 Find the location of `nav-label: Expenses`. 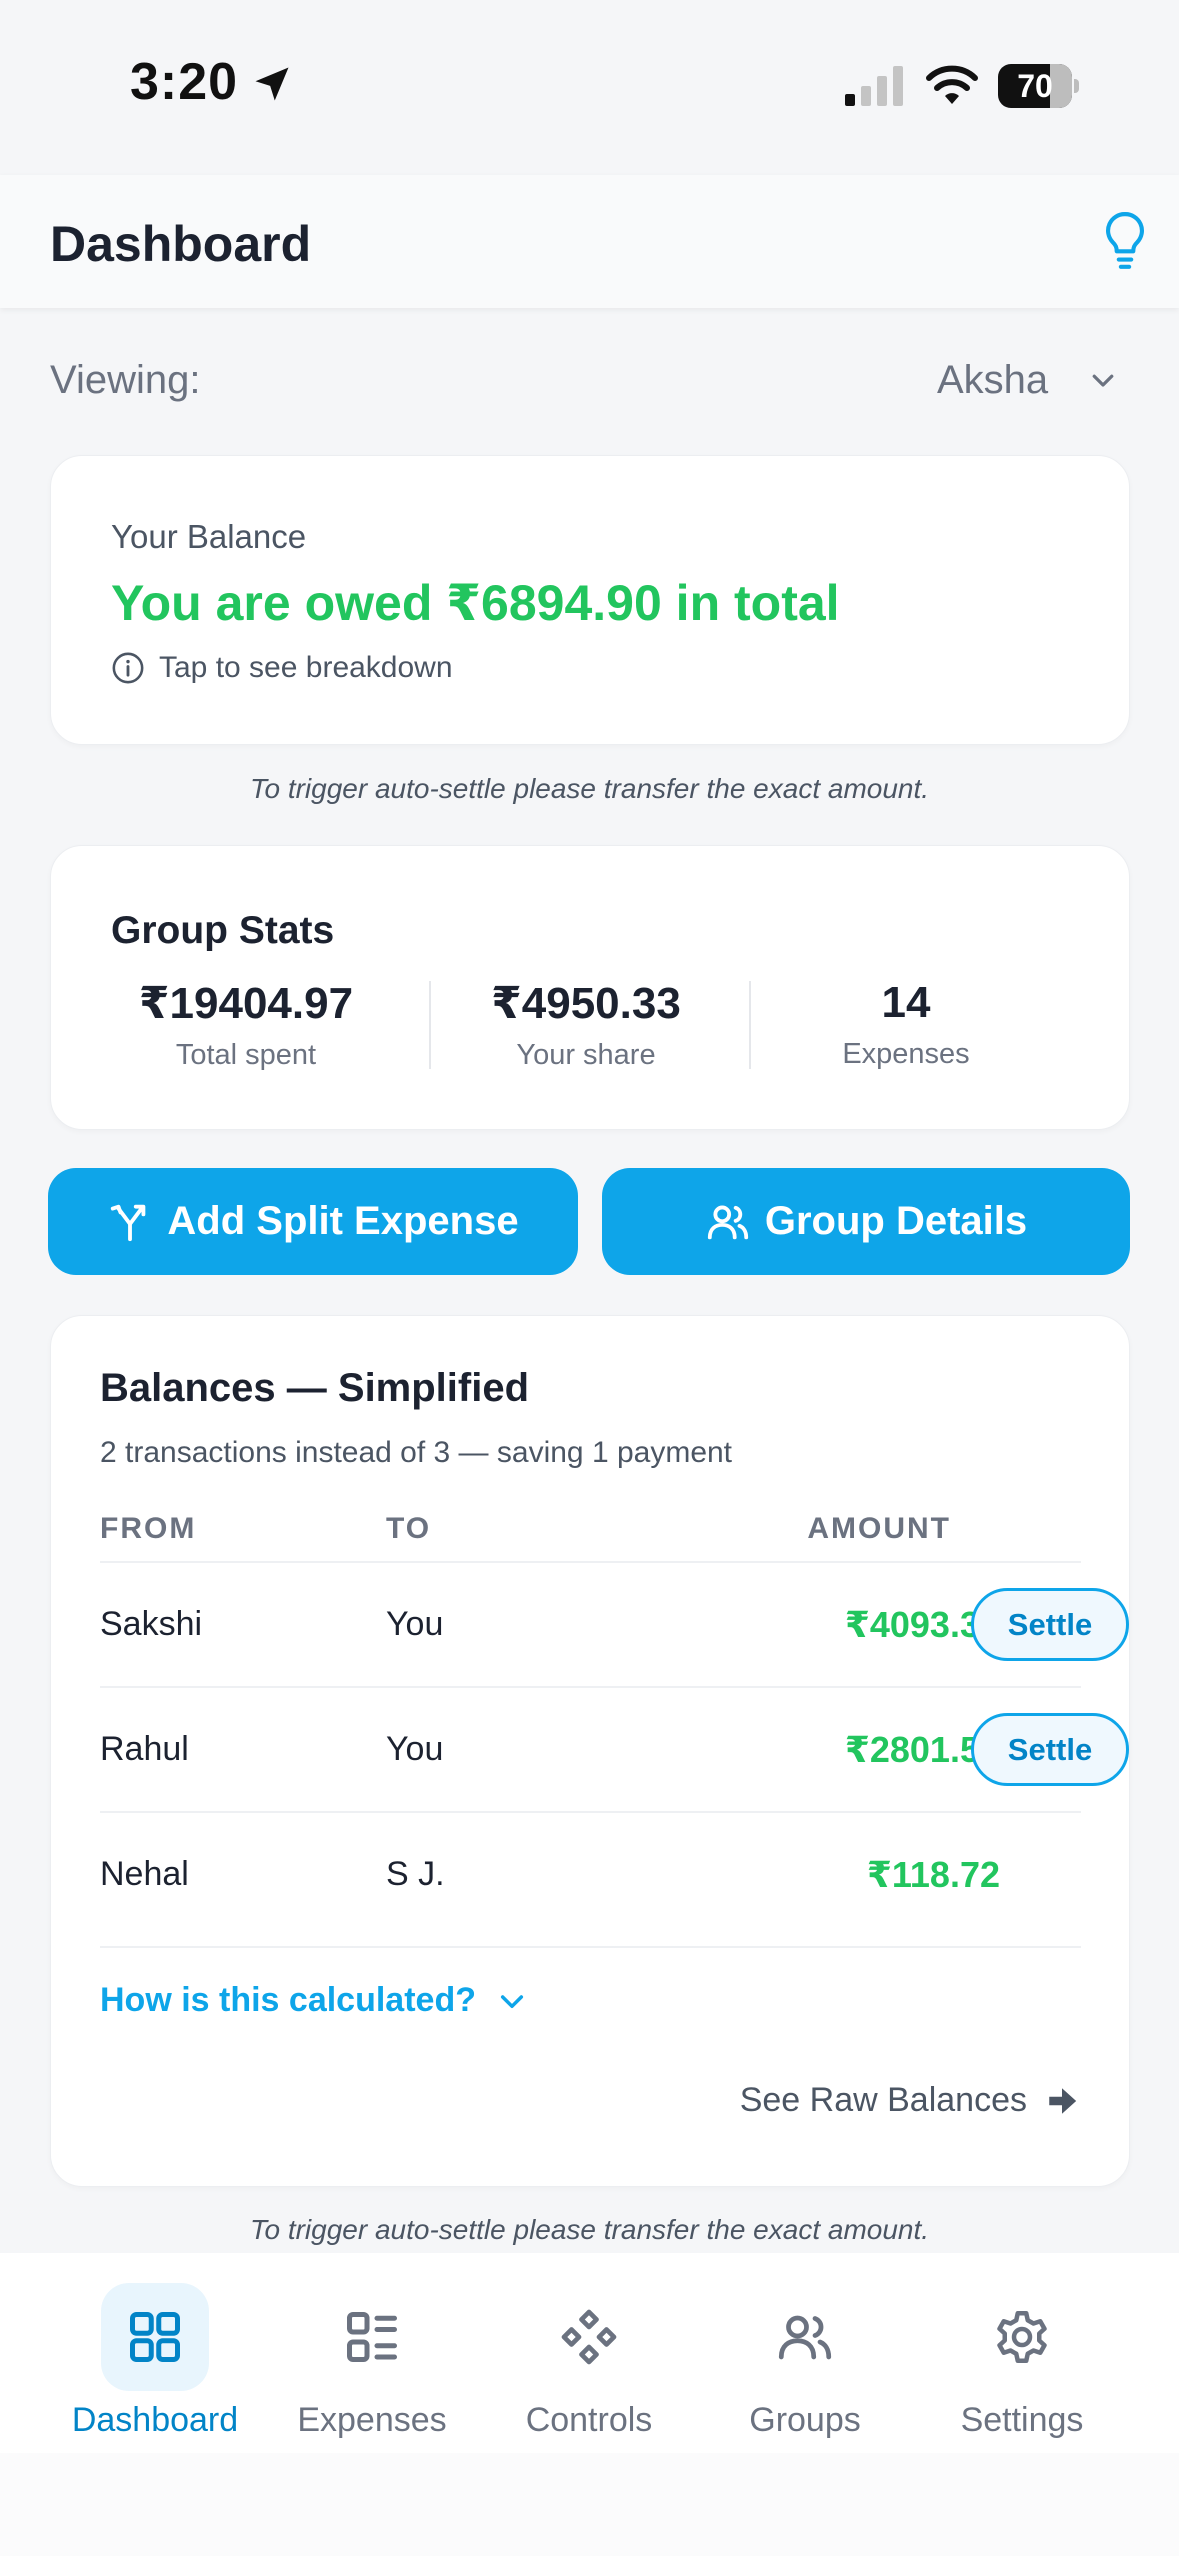

nav-label: Expenses is located at coordinates (372, 2420).